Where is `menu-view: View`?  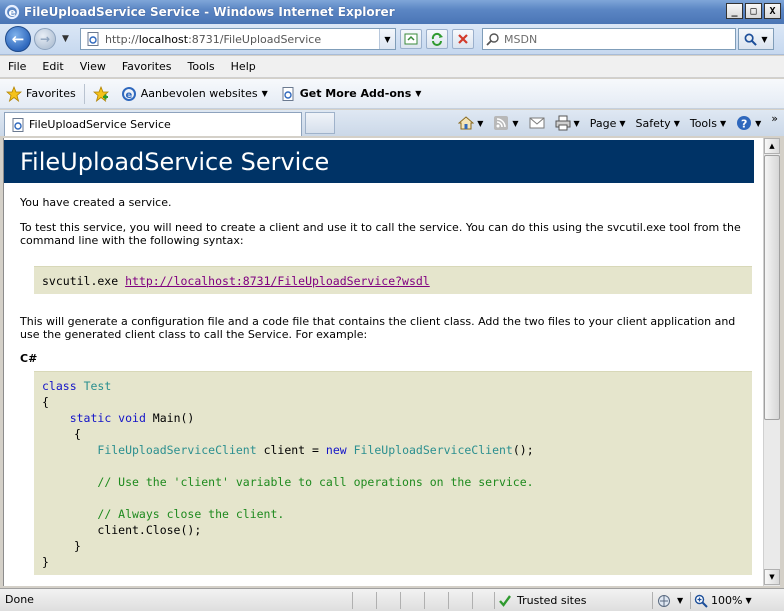
menu-view: View is located at coordinates (93, 66).